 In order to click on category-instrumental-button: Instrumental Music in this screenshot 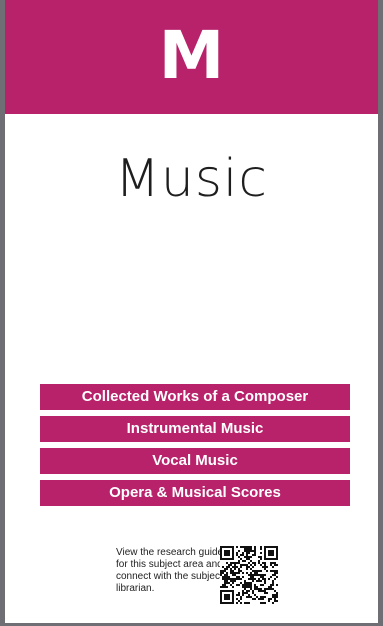, I will do `click(195, 429)`.